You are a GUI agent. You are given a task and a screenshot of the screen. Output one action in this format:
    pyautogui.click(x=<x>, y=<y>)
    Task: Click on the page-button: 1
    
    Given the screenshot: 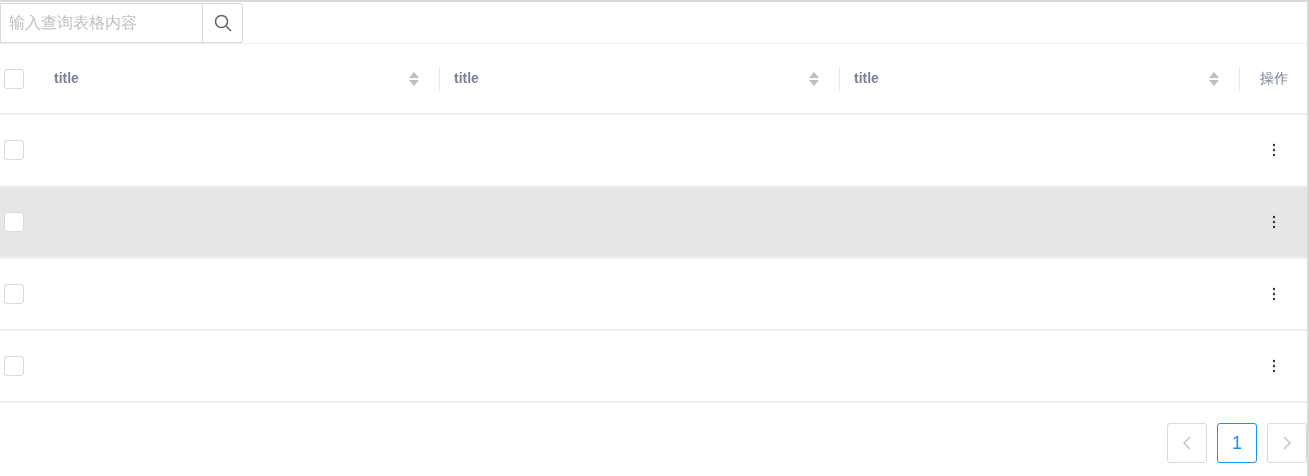 What is the action you would take?
    pyautogui.click(x=1237, y=443)
    